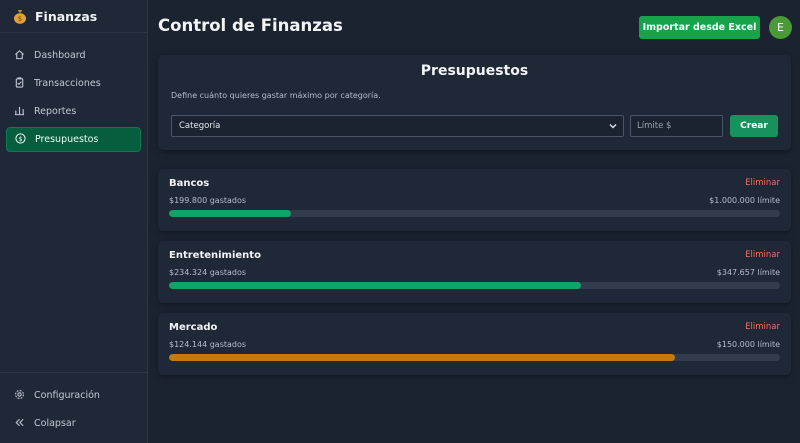  I want to click on home-icon, so click(19, 56).